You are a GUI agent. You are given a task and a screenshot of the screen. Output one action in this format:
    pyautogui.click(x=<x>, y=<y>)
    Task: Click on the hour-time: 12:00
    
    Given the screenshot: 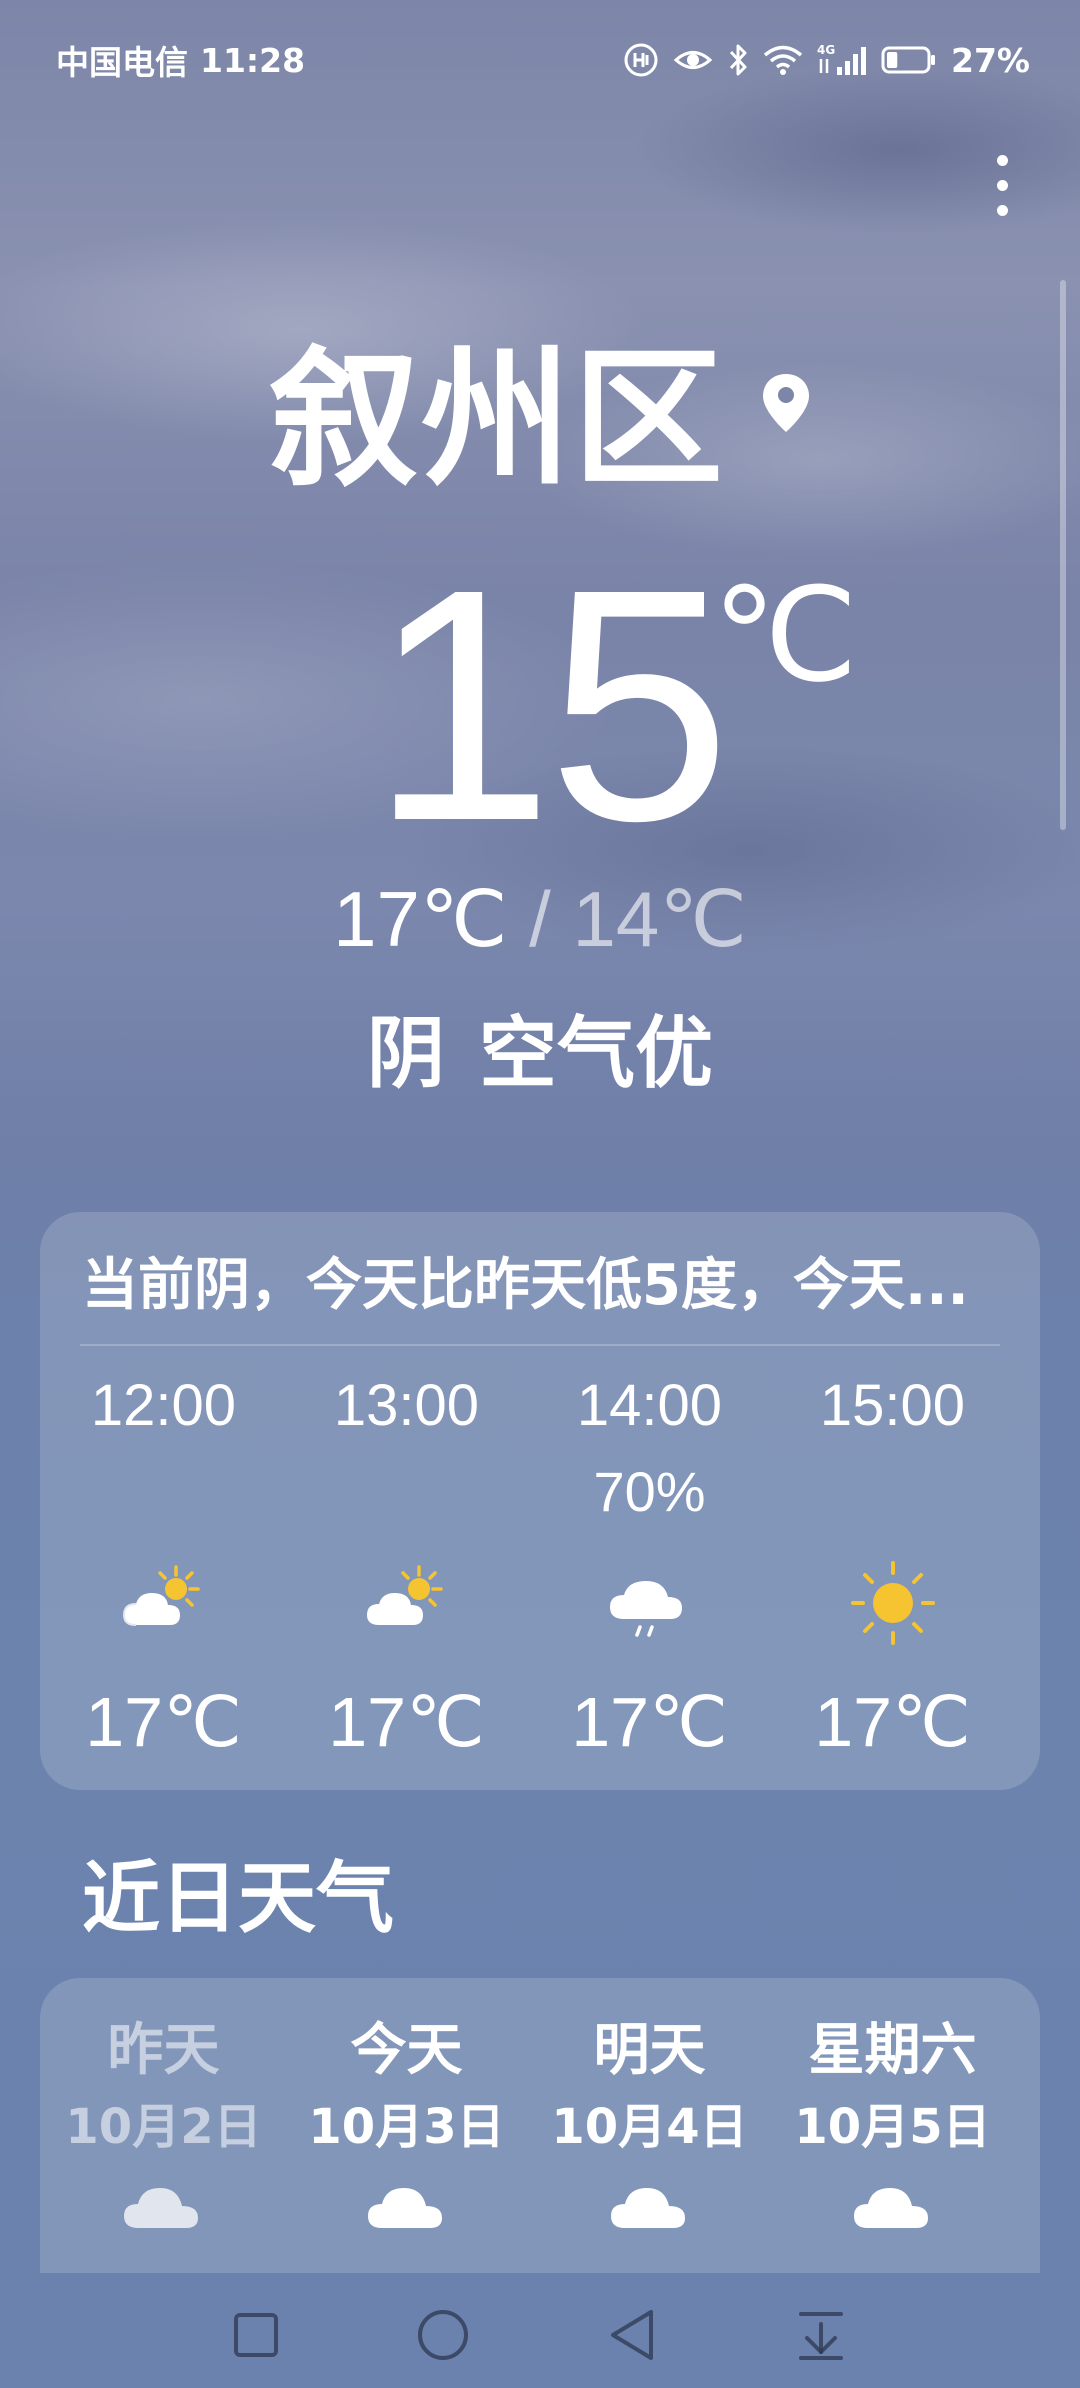 What is the action you would take?
    pyautogui.click(x=163, y=1405)
    